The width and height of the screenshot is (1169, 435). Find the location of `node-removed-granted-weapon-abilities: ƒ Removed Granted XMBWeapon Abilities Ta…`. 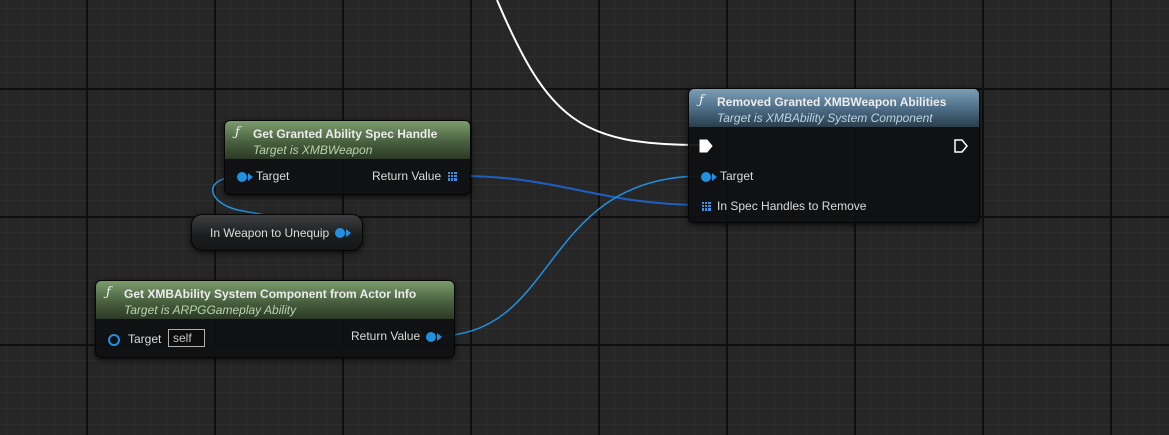

node-removed-granted-weapon-abilities: ƒ Removed Granted XMBWeapon Abilities Ta… is located at coordinates (834, 155).